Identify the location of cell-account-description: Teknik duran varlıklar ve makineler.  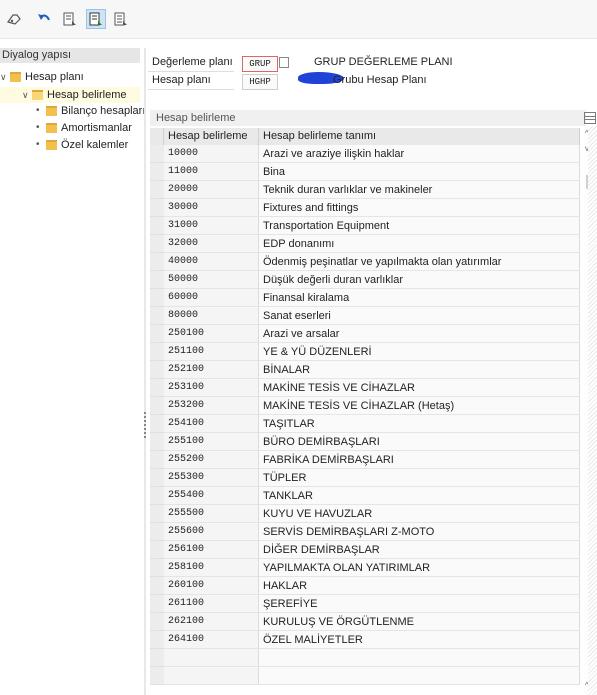
(419, 190).